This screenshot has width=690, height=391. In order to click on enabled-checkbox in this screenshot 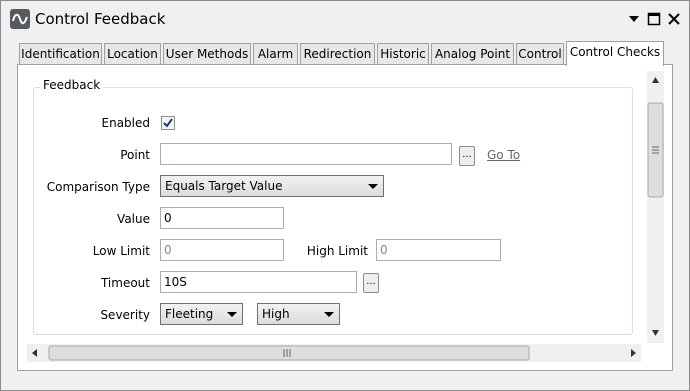, I will do `click(168, 123)`.